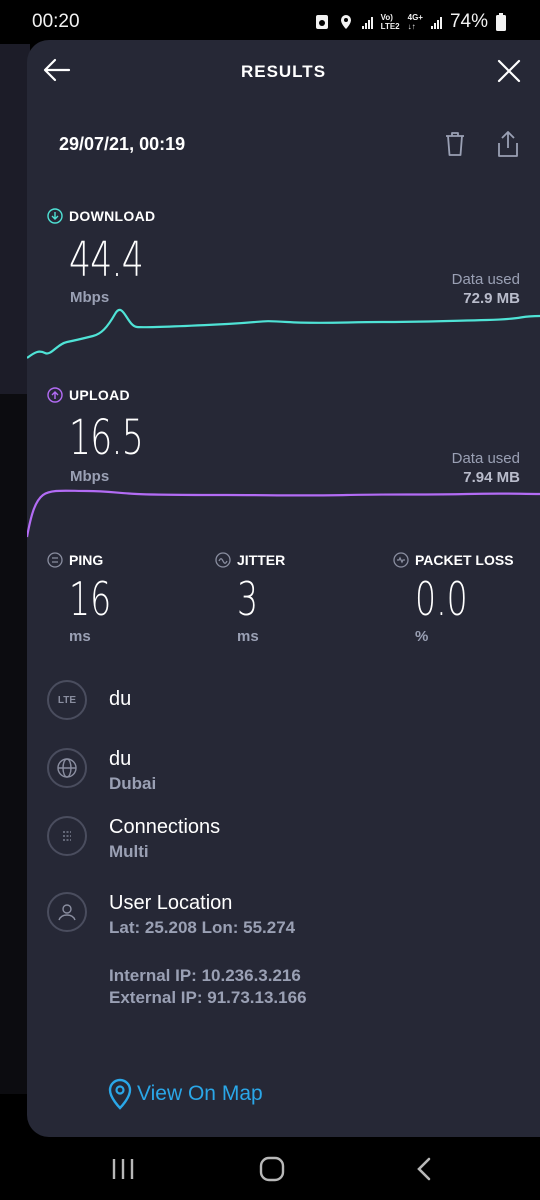  I want to click on upload-value: 16.5, so click(106, 438).